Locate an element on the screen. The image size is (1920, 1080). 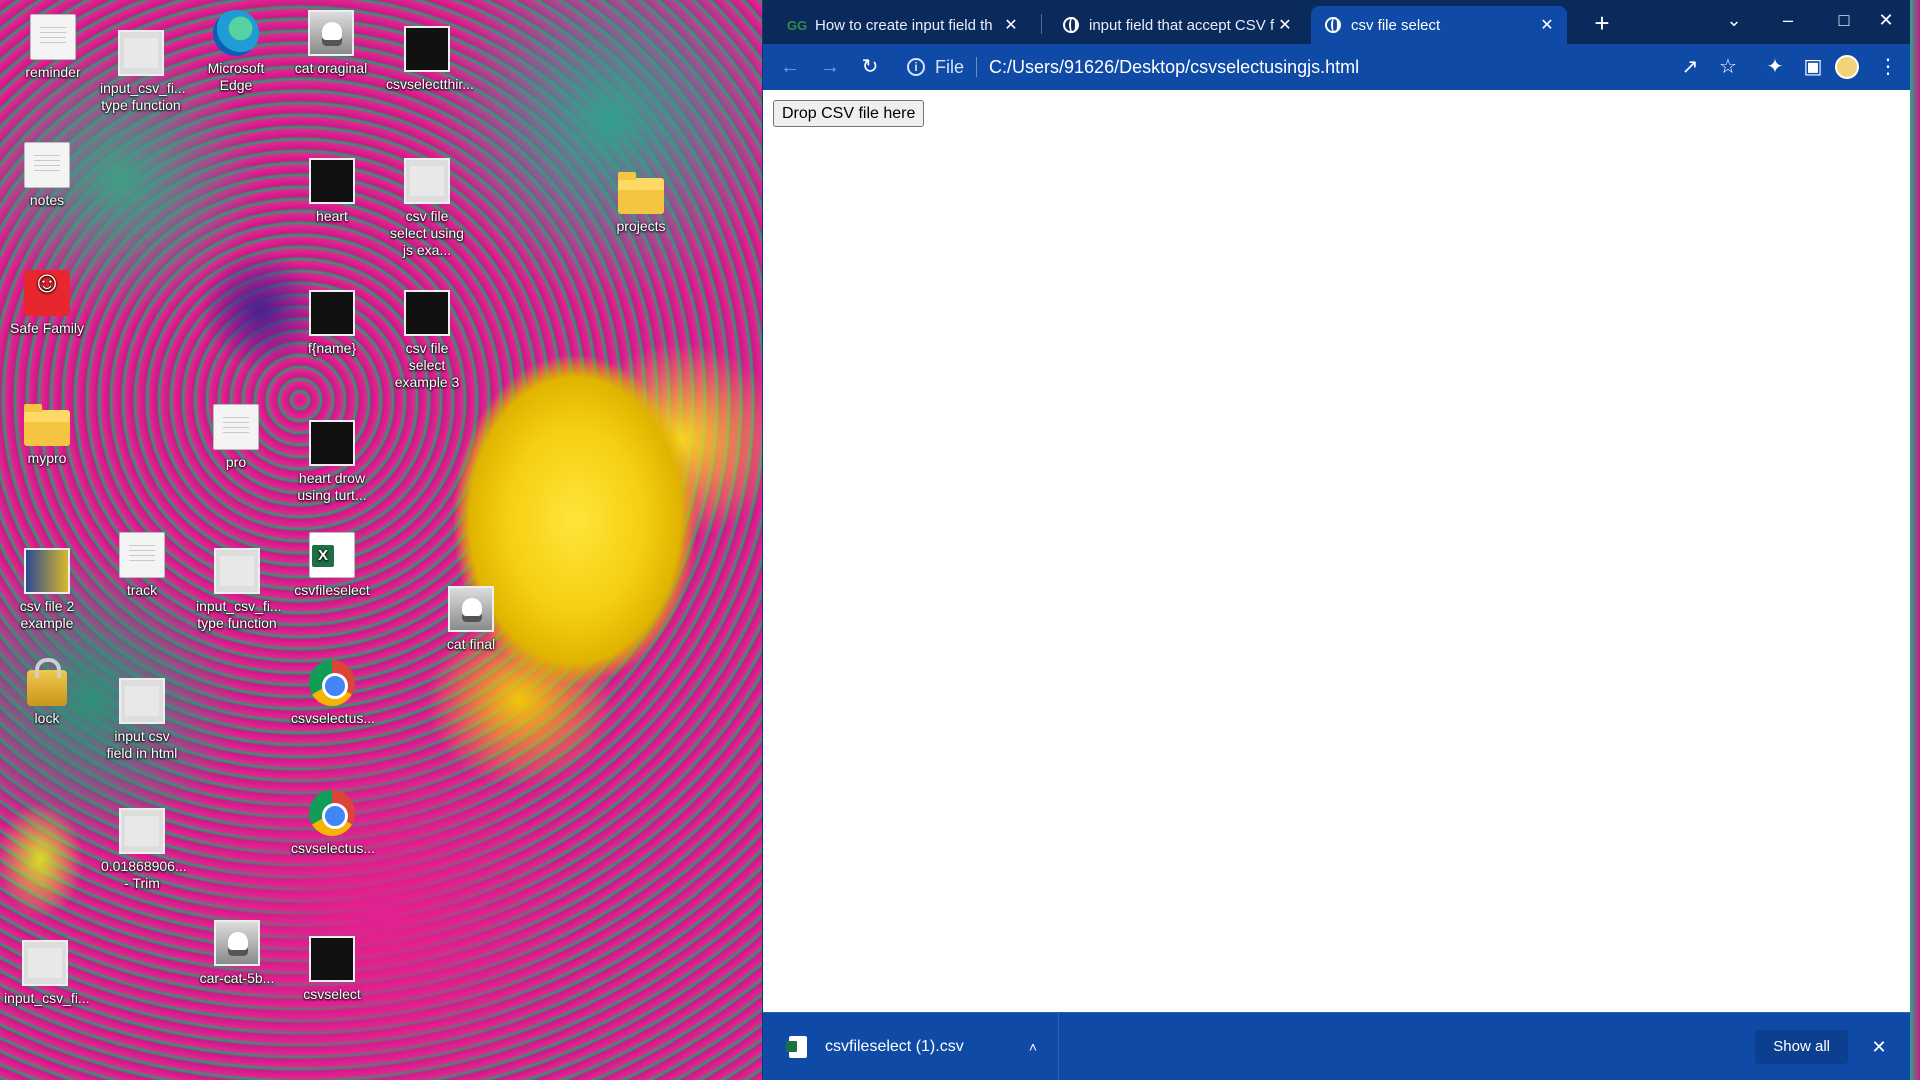
desktop-icon-microsoft-edge: Microsoft Edge is located at coordinates (236, 52).